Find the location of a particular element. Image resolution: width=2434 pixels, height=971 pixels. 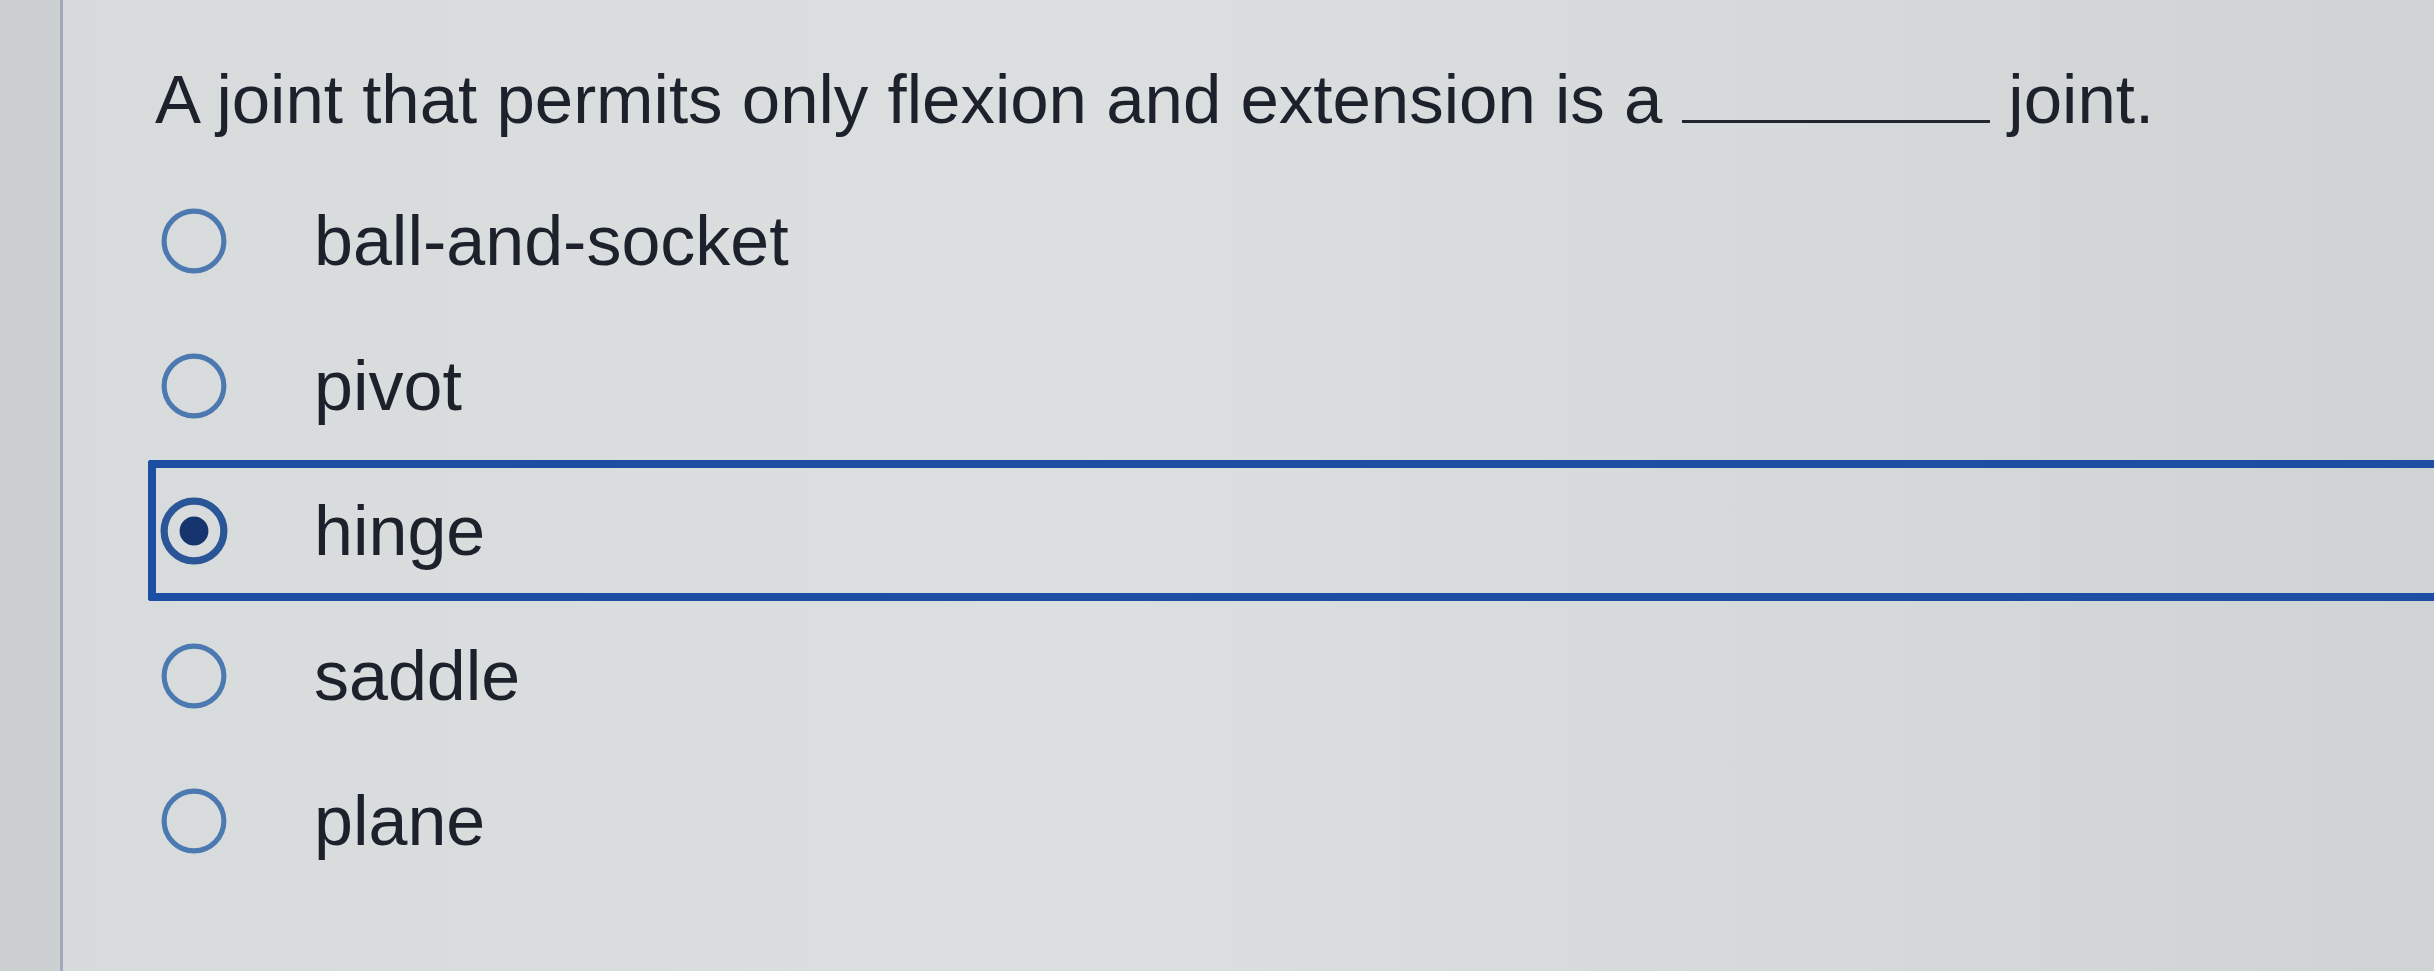

option-label: hinge is located at coordinates (400, 530).